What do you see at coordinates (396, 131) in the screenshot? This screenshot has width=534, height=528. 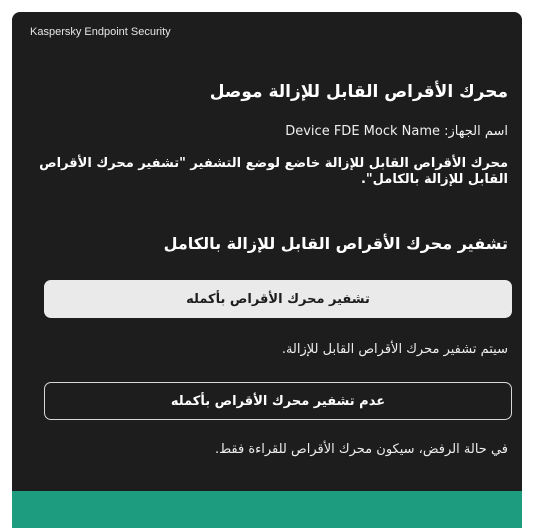 I see `device-name-line: اسم الجهاز: Device FDE Mock Name` at bounding box center [396, 131].